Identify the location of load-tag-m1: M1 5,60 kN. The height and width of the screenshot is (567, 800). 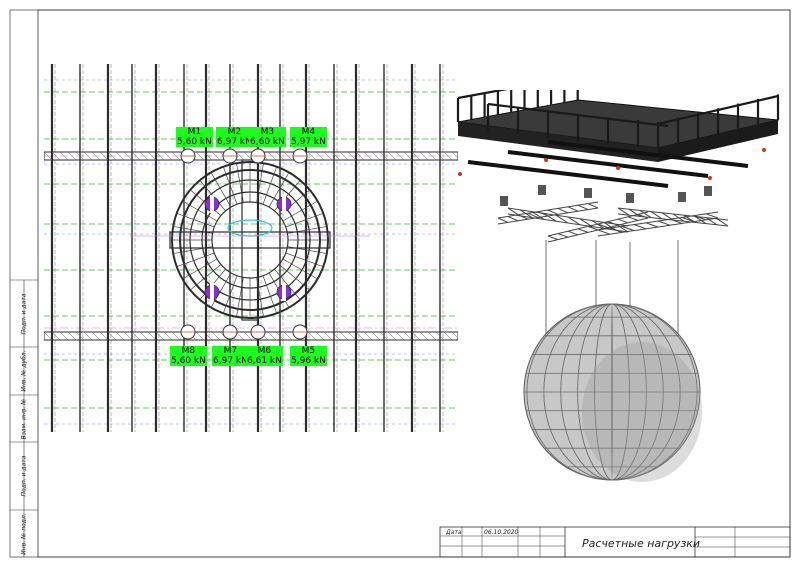
(194, 137).